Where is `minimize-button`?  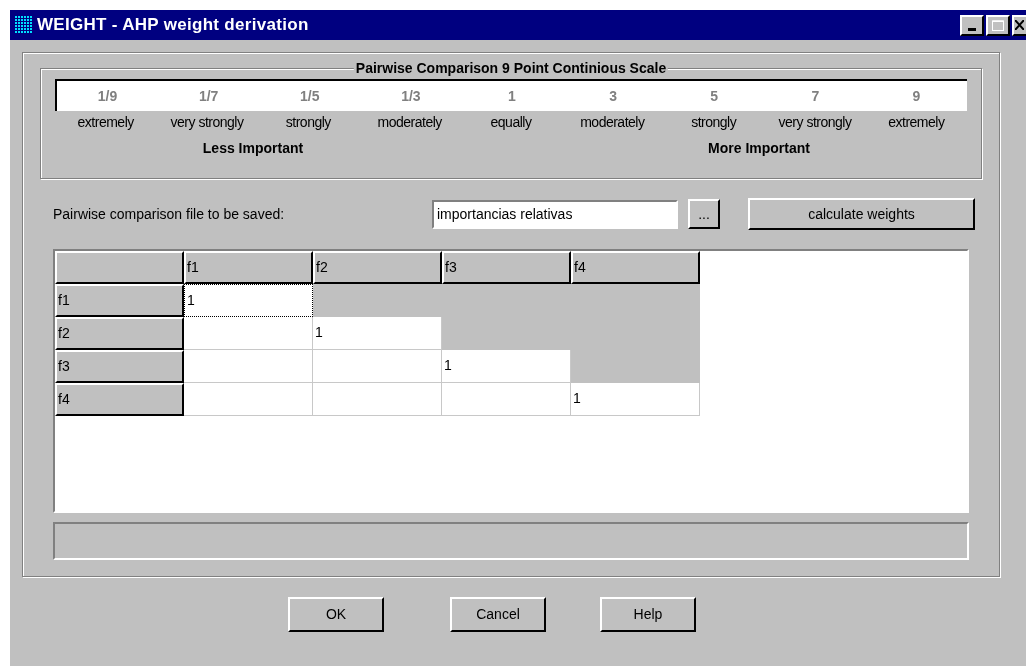
minimize-button is located at coordinates (972, 25).